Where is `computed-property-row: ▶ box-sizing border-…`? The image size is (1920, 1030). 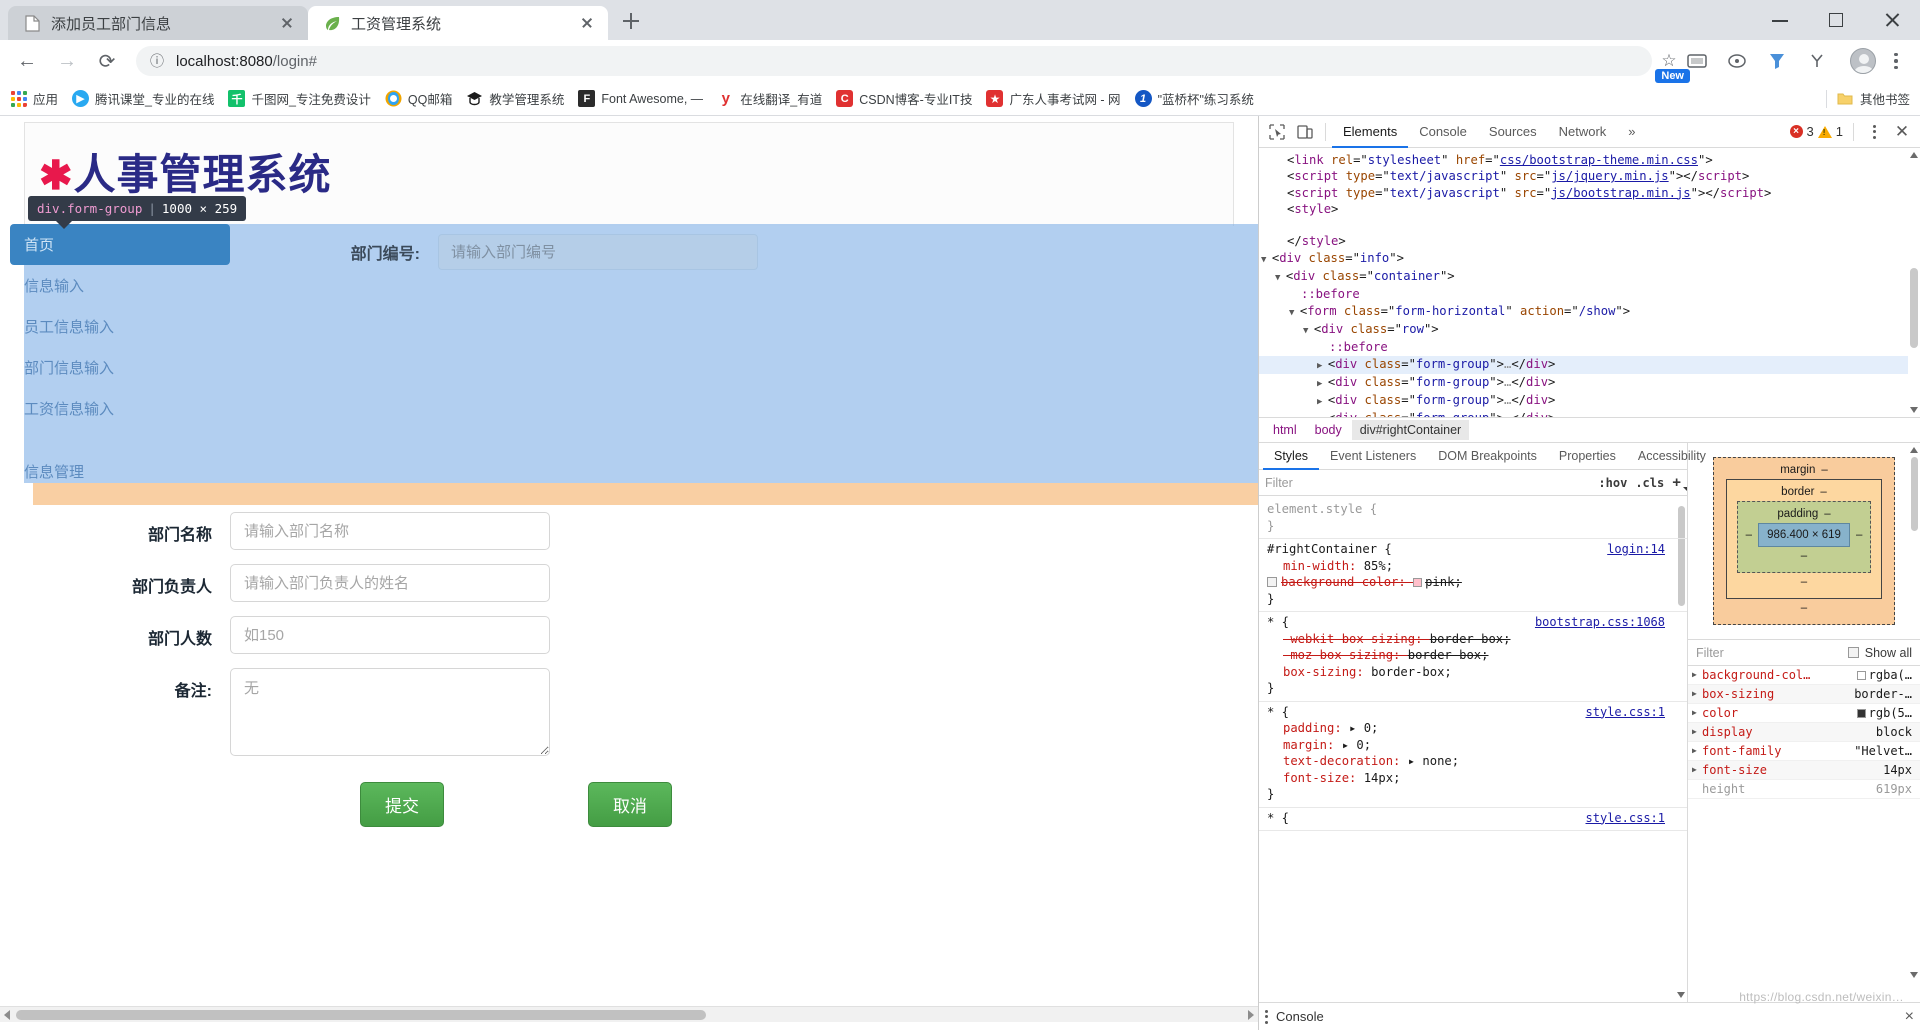
computed-property-row: ▶ box-sizing border-… is located at coordinates (1804, 694).